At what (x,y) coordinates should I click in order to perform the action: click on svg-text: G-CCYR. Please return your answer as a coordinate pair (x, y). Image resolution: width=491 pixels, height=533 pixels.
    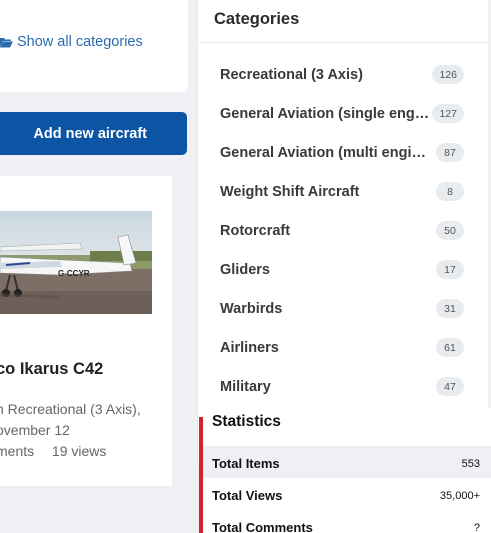
    Looking at the image, I should click on (74, 273).